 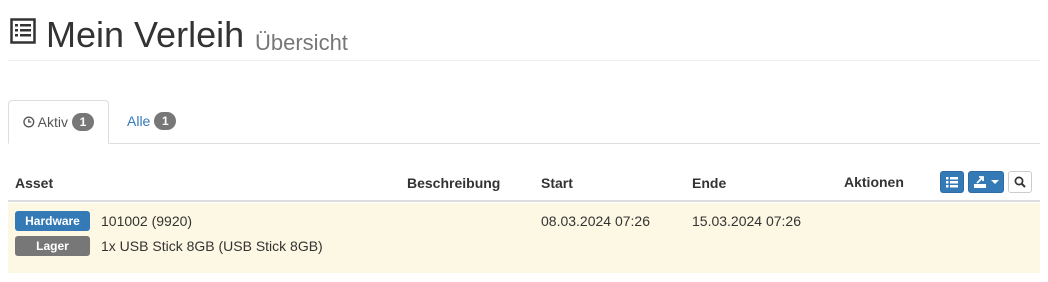 What do you see at coordinates (34, 183) in the screenshot?
I see `column-header-asset: Asset` at bounding box center [34, 183].